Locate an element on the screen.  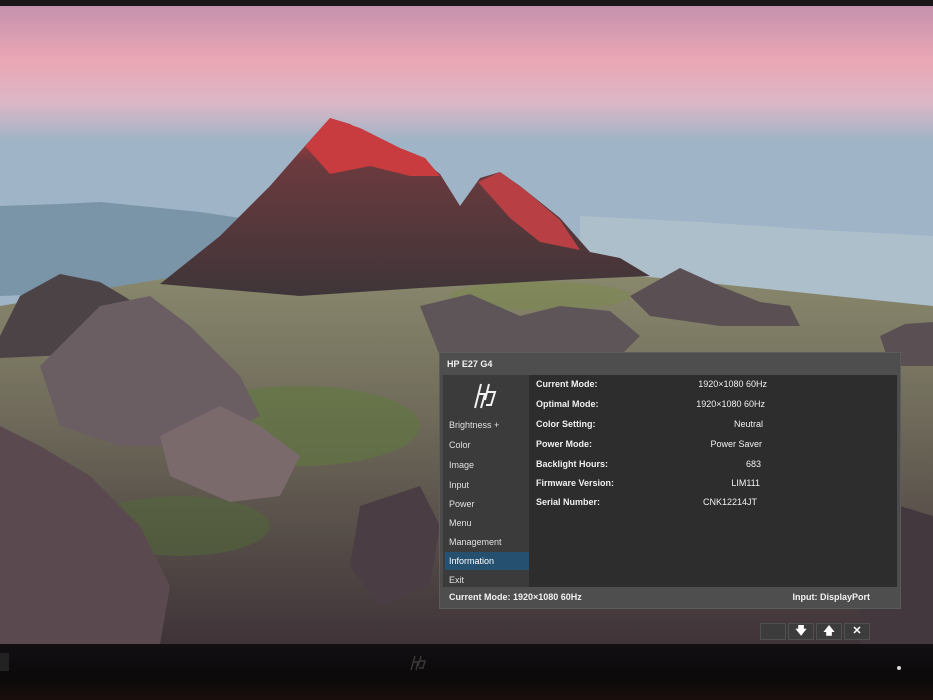
menu-item-color: Color is located at coordinates (487, 445).